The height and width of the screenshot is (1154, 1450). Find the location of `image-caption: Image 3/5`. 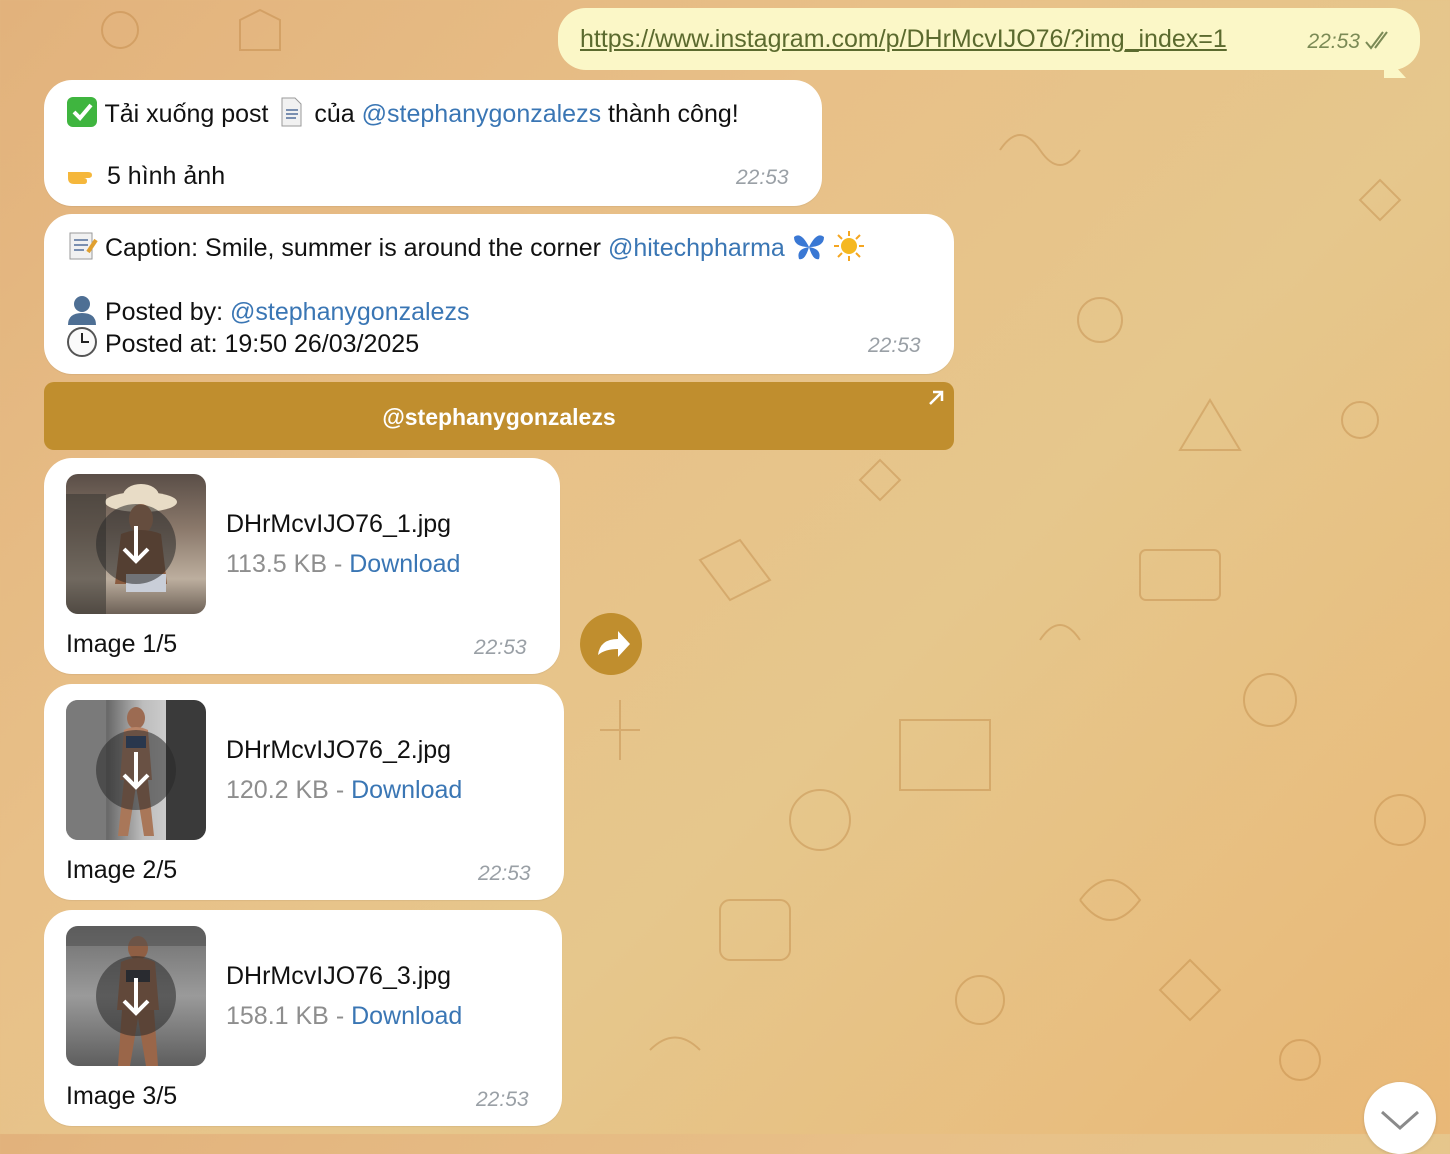

image-caption: Image 3/5 is located at coordinates (122, 1096).